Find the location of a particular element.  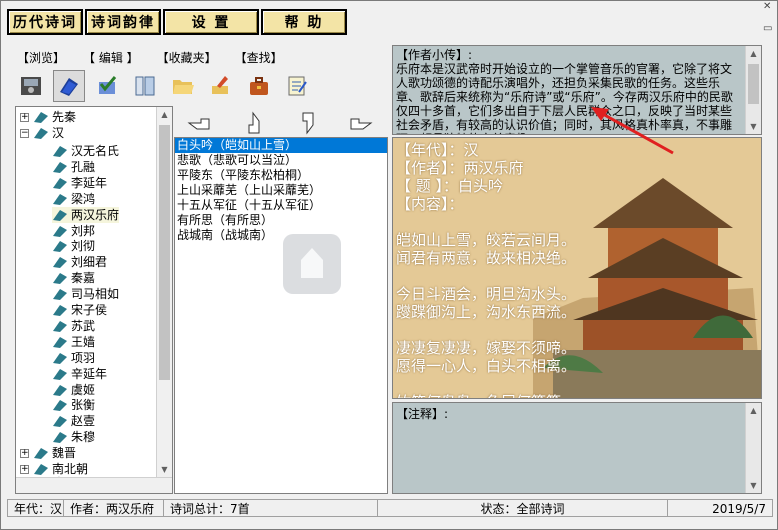

tree-child-item: 项羽 is located at coordinates (73, 358).